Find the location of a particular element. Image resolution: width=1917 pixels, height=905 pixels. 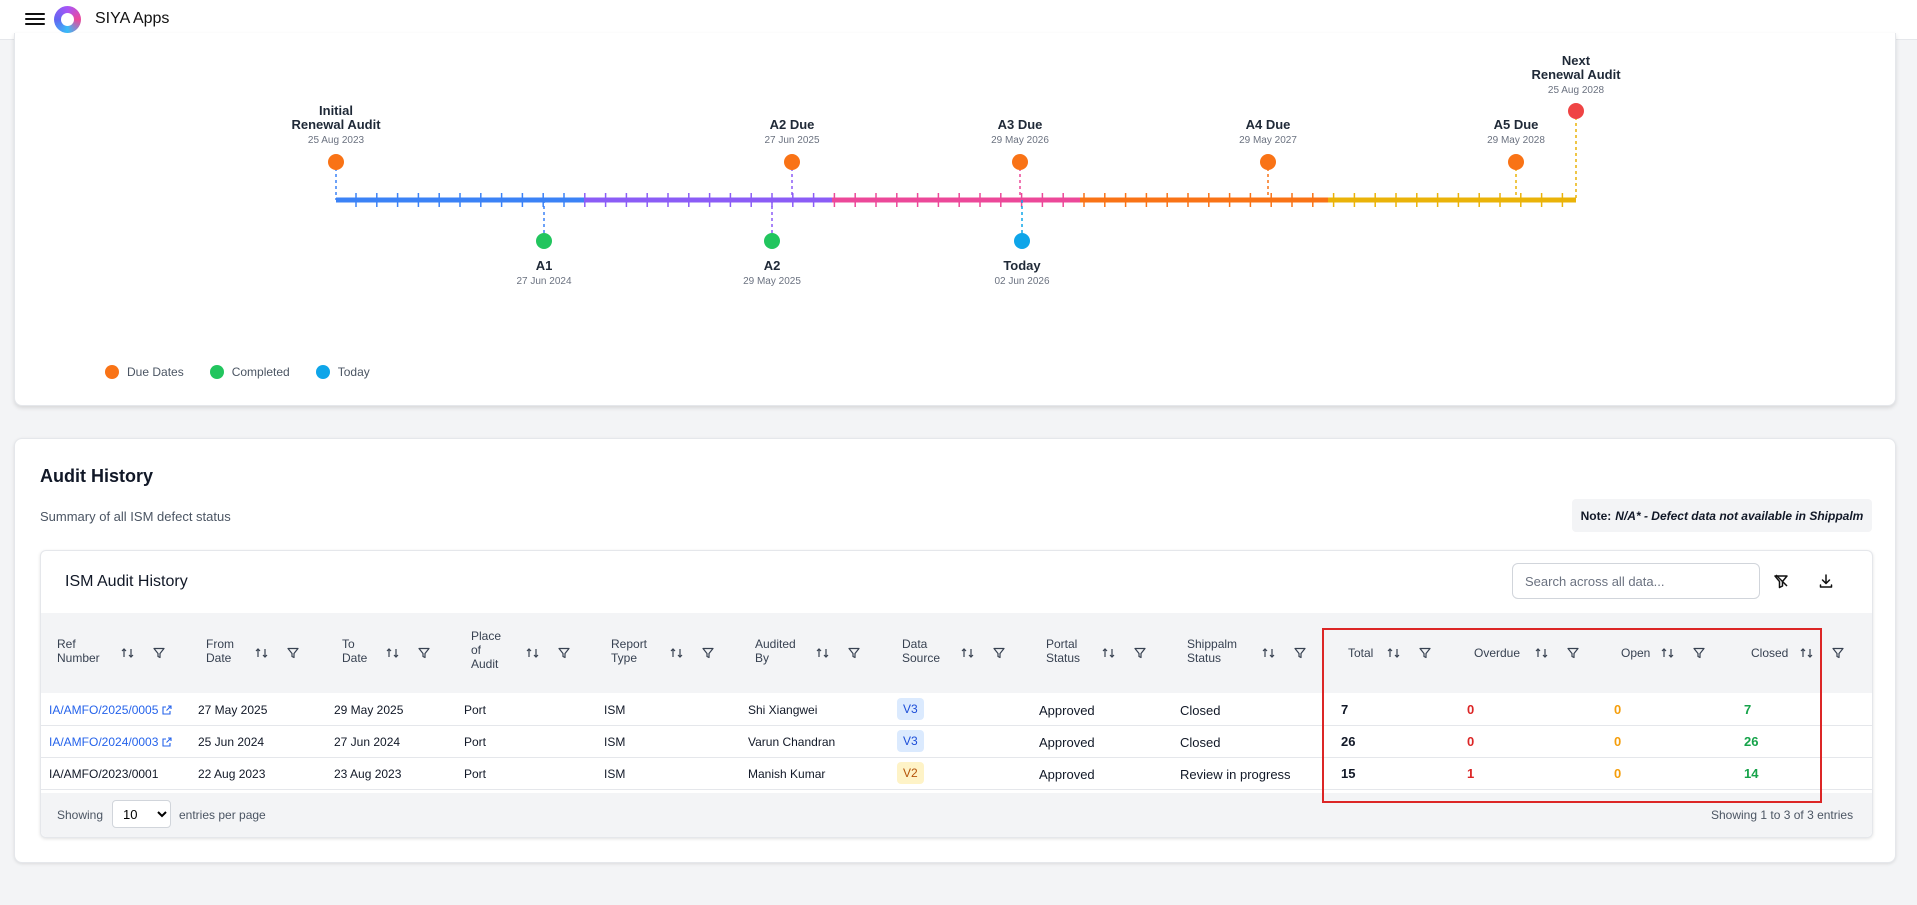

clear-filter-button is located at coordinates (1781, 581).